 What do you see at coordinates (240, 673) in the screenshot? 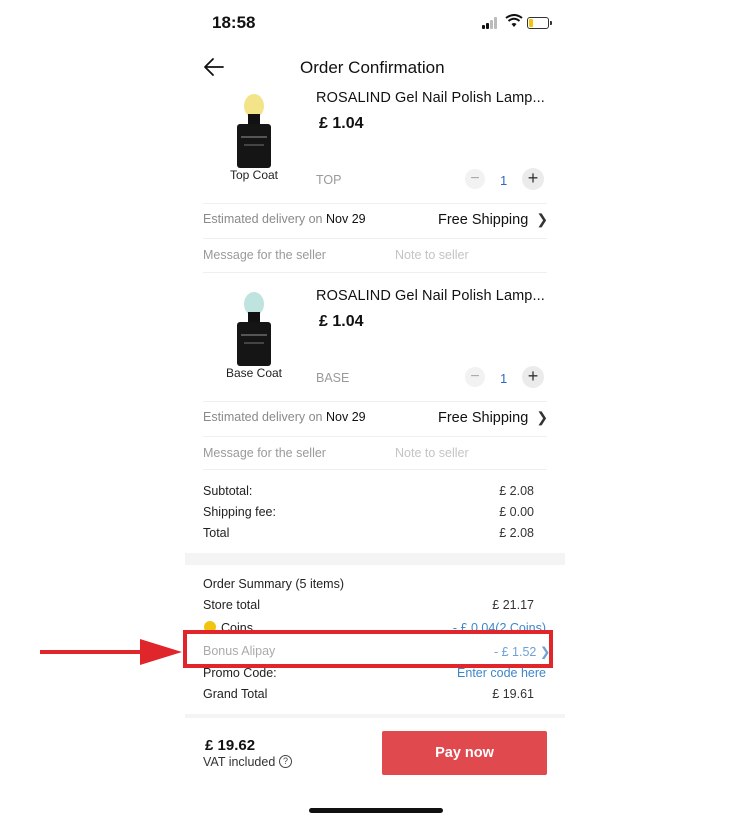
I see `promo-code-label: Promo Code:` at bounding box center [240, 673].